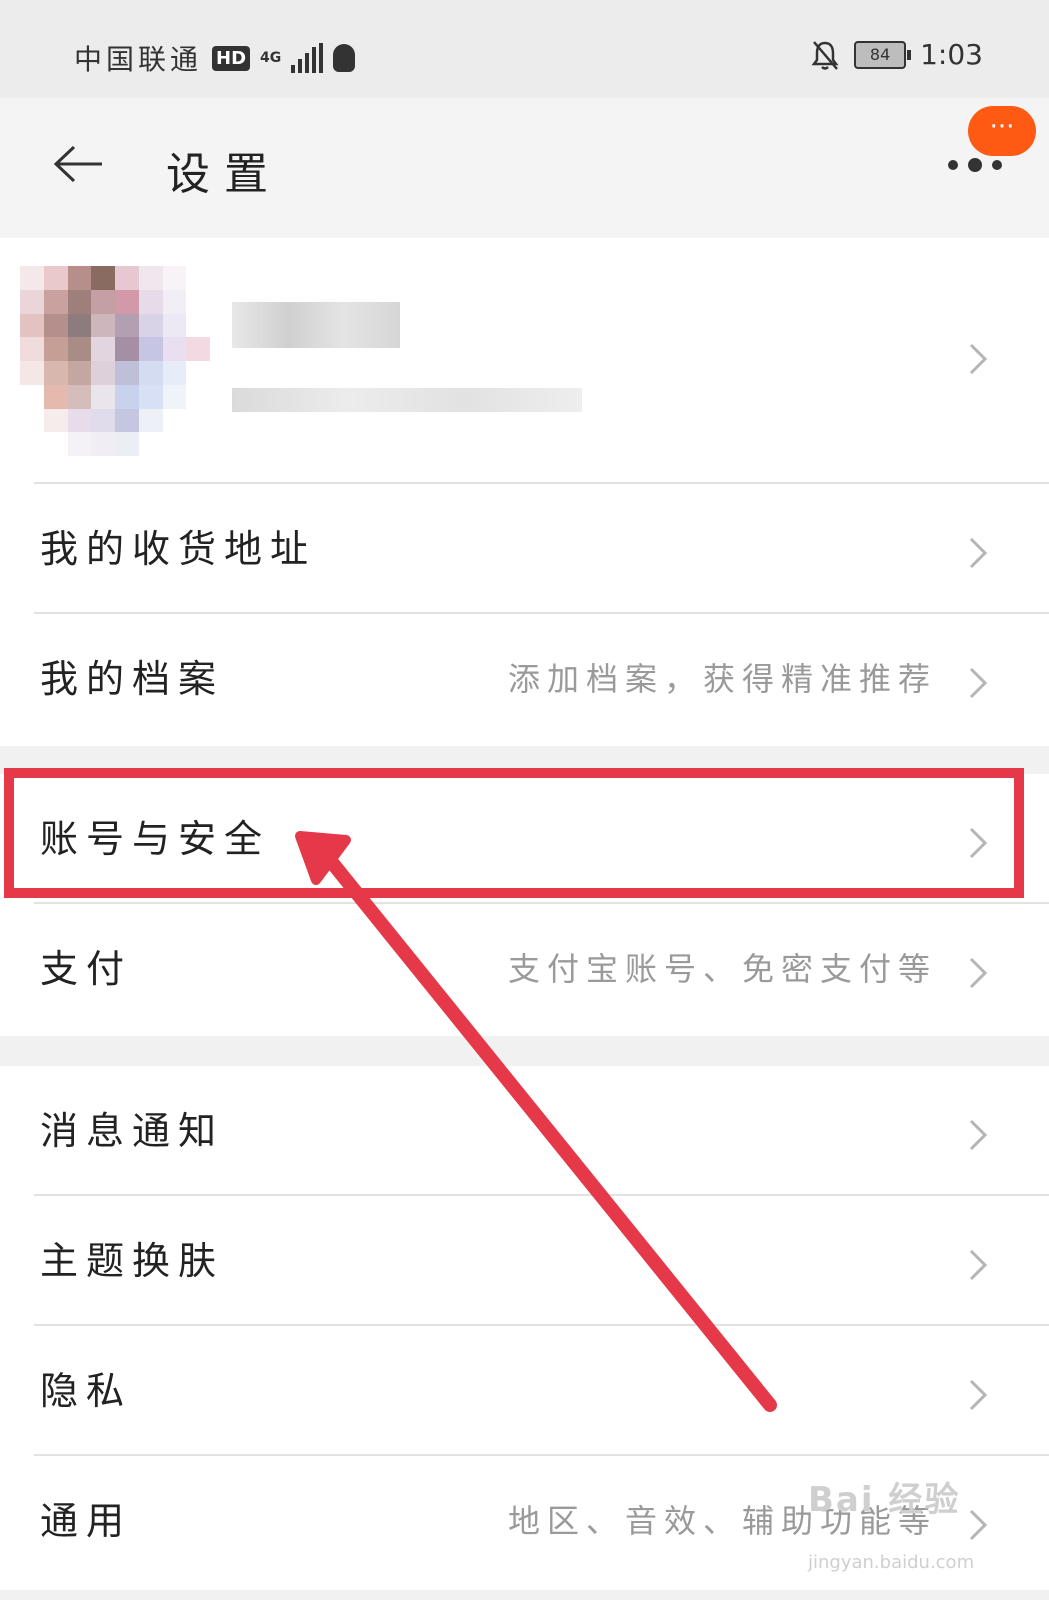 The image size is (1049, 1600). What do you see at coordinates (891, 1562) in the screenshot?
I see `watermark-url: jingyan.baidu.com` at bounding box center [891, 1562].